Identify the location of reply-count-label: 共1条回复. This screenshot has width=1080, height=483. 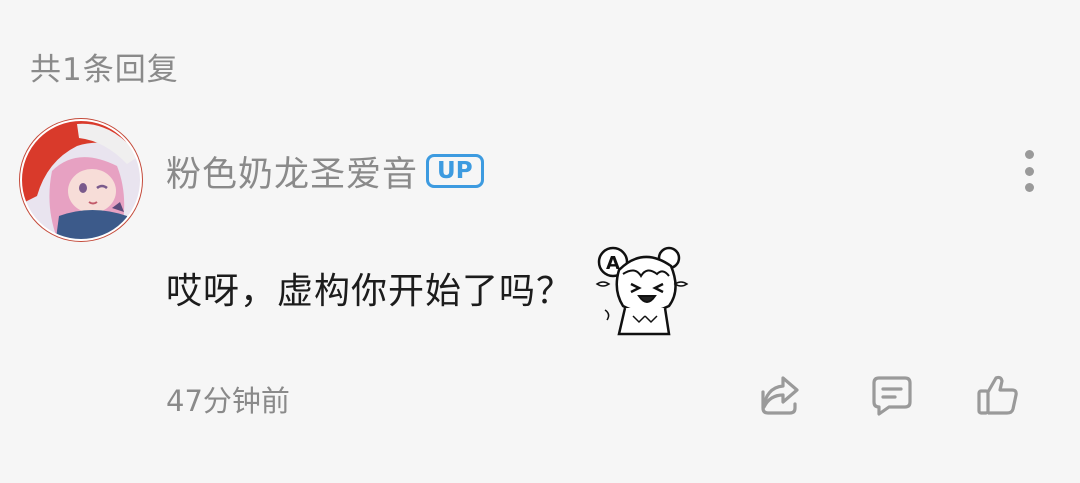
(104, 70).